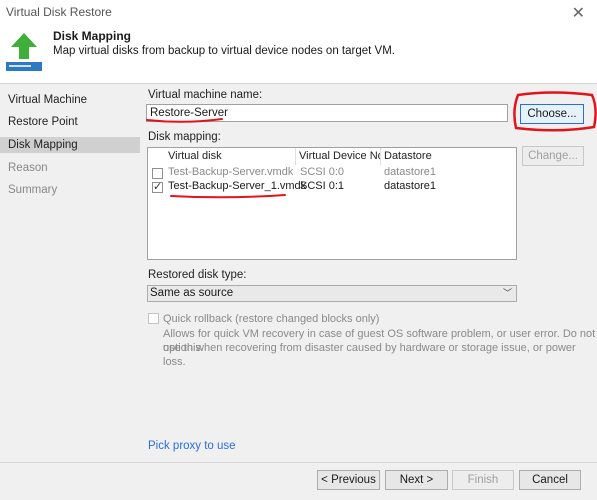  What do you see at coordinates (70, 122) in the screenshot?
I see `step-restore-point: Restore Point` at bounding box center [70, 122].